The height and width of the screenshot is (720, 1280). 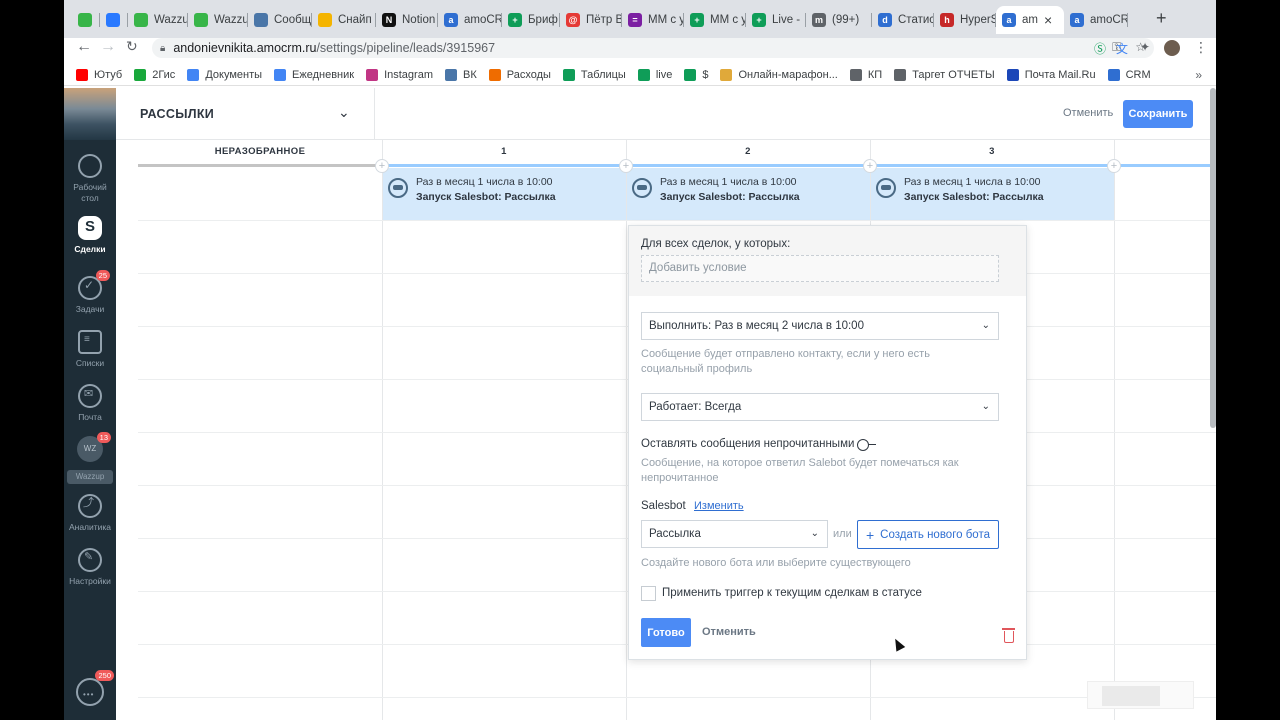 What do you see at coordinates (323, 74) in the screenshot?
I see `bookmark-label: Ежедневник` at bounding box center [323, 74].